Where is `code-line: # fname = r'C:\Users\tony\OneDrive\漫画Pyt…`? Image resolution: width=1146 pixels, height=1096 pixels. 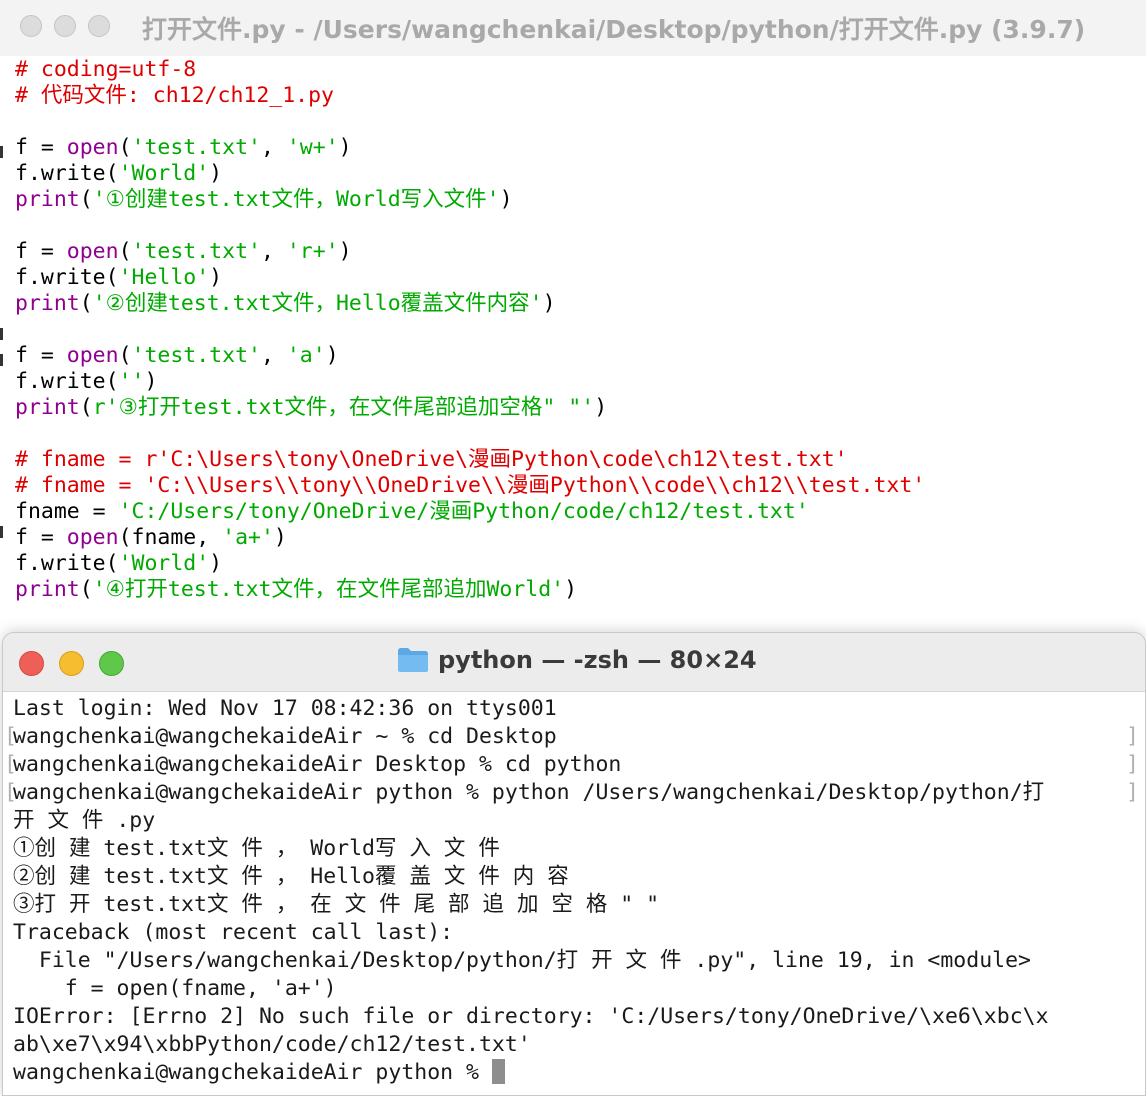
code-line: # fname = r'C:\Users\tony\OneDrive\漫画Pyt… is located at coordinates (575, 460).